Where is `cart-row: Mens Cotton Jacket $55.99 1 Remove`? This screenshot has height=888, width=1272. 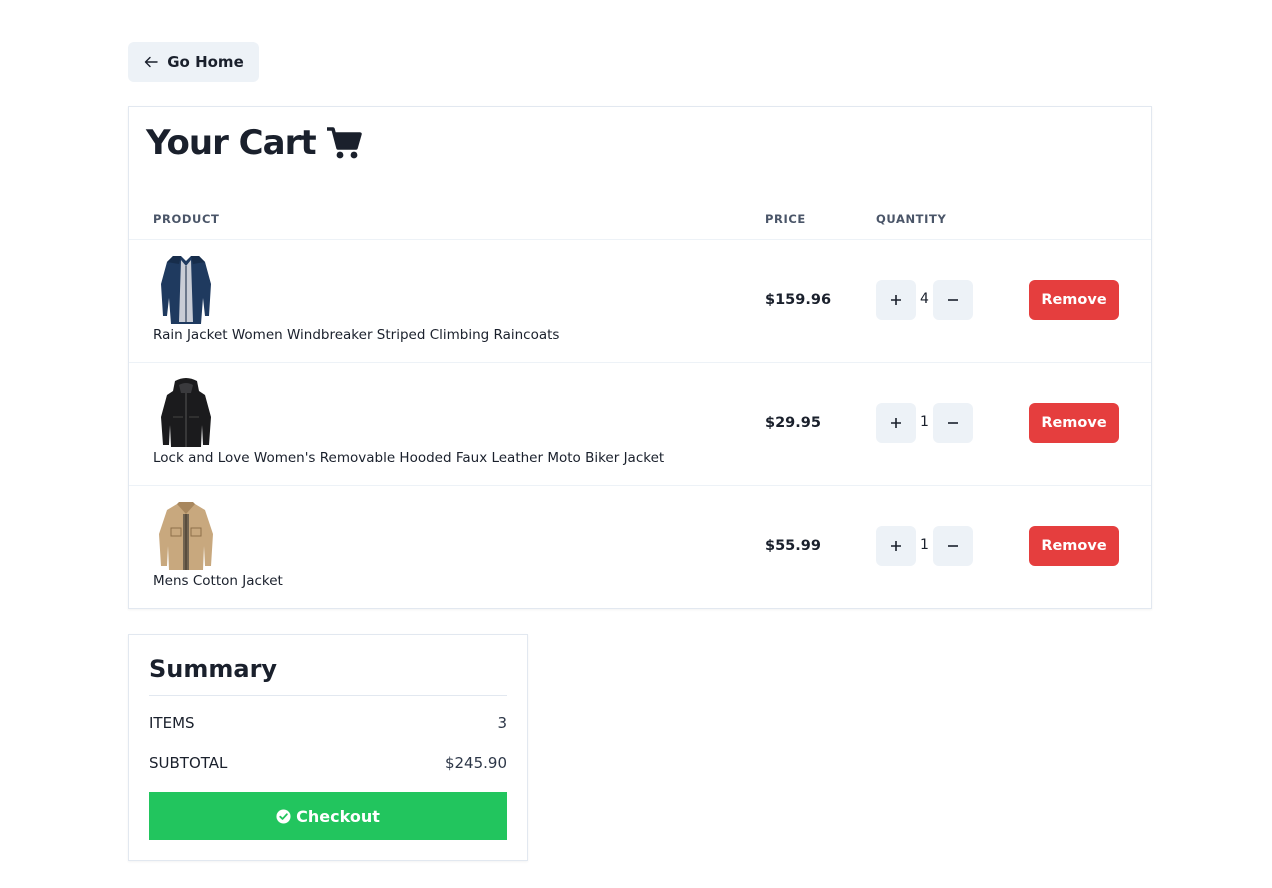 cart-row: Mens Cotton Jacket $55.99 1 Remove is located at coordinates (640, 546).